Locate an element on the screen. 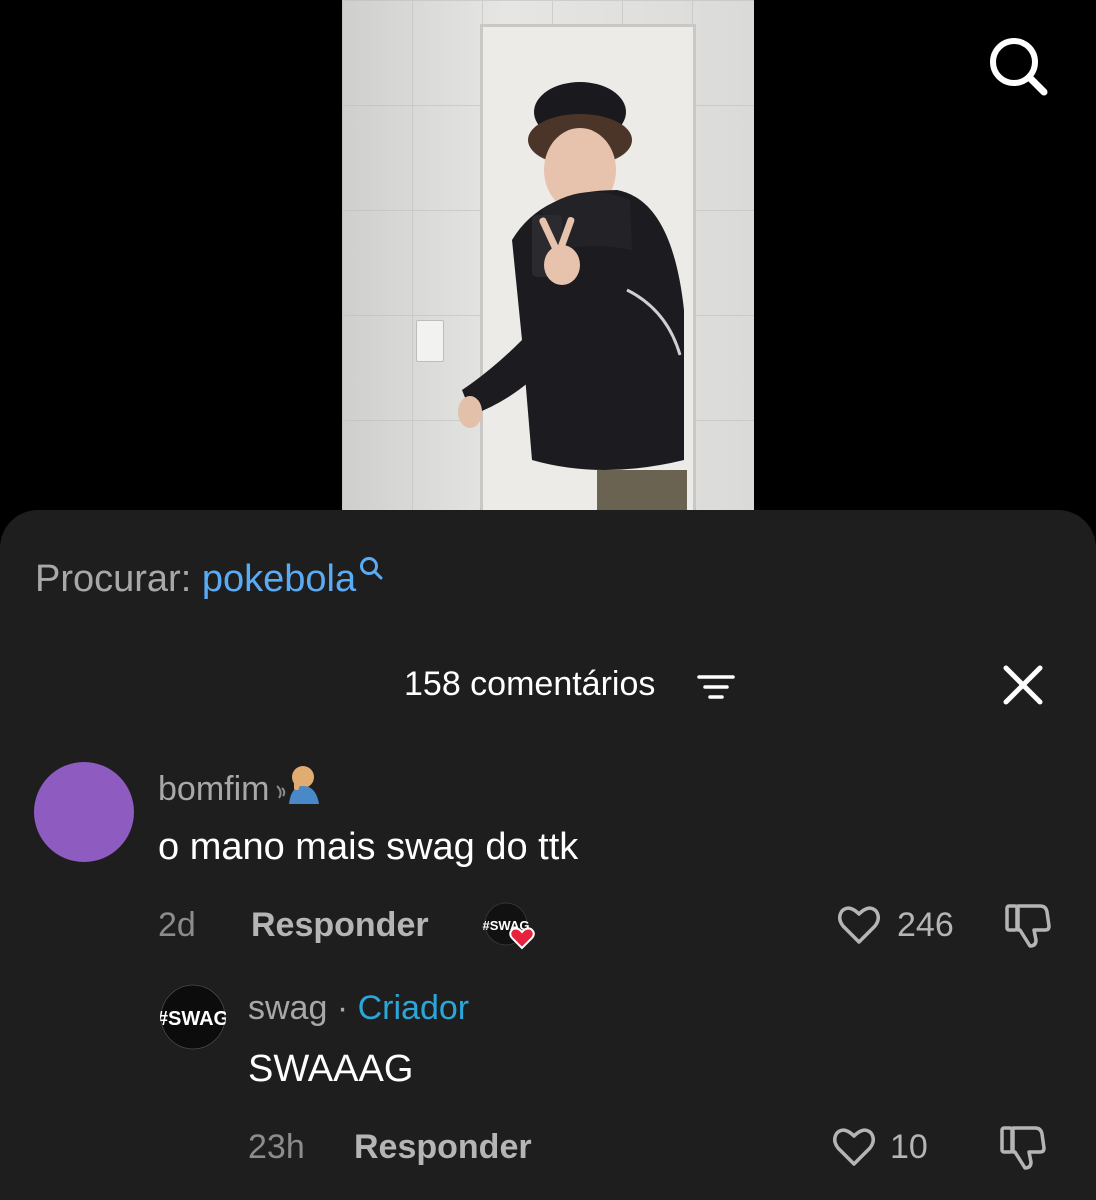  search-button is located at coordinates (1018, 66).